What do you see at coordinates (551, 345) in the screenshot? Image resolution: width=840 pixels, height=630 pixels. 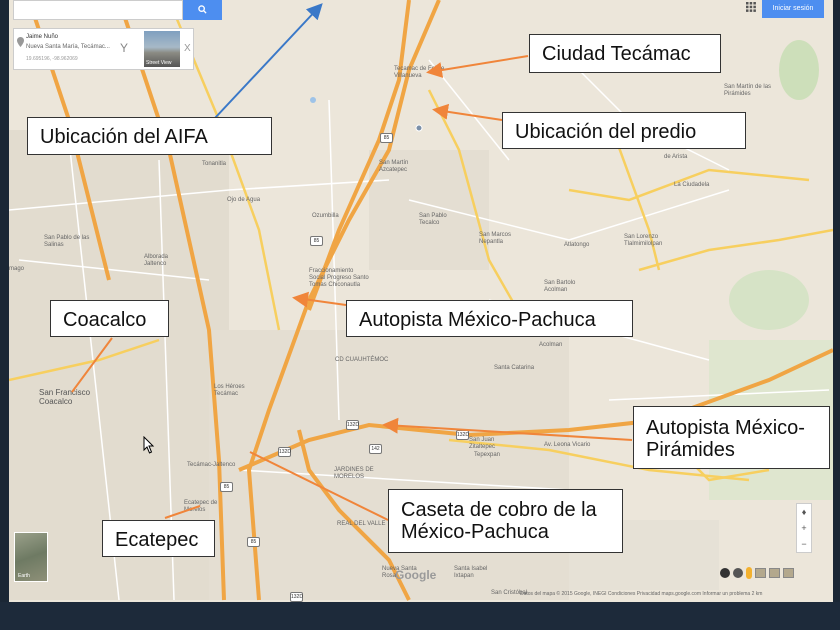 I see `map-label: Acolman` at bounding box center [551, 345].